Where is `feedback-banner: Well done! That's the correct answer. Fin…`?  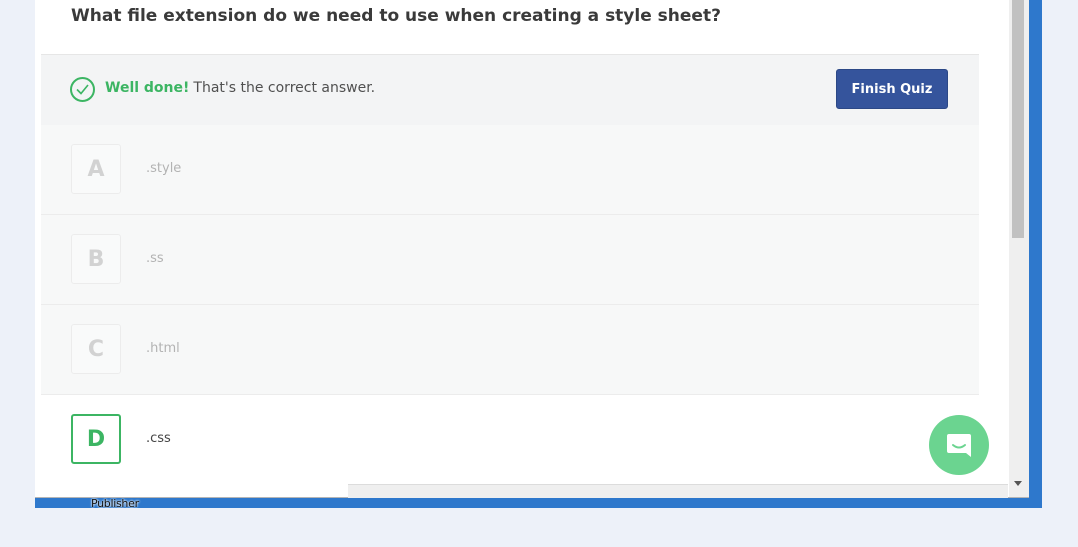 feedback-banner: Well done! That's the correct answer. Fin… is located at coordinates (510, 90).